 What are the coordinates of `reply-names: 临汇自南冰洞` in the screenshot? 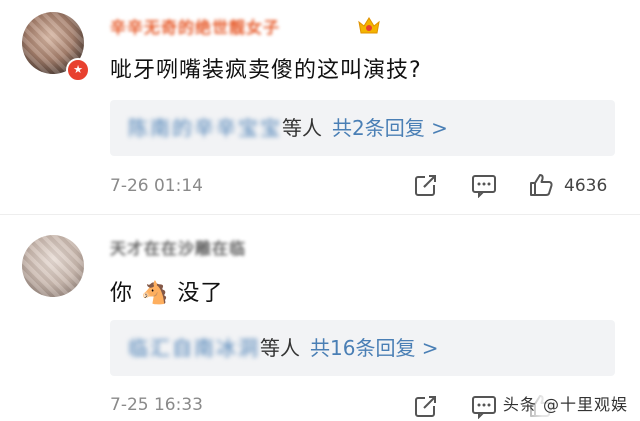 It's located at (194, 348).